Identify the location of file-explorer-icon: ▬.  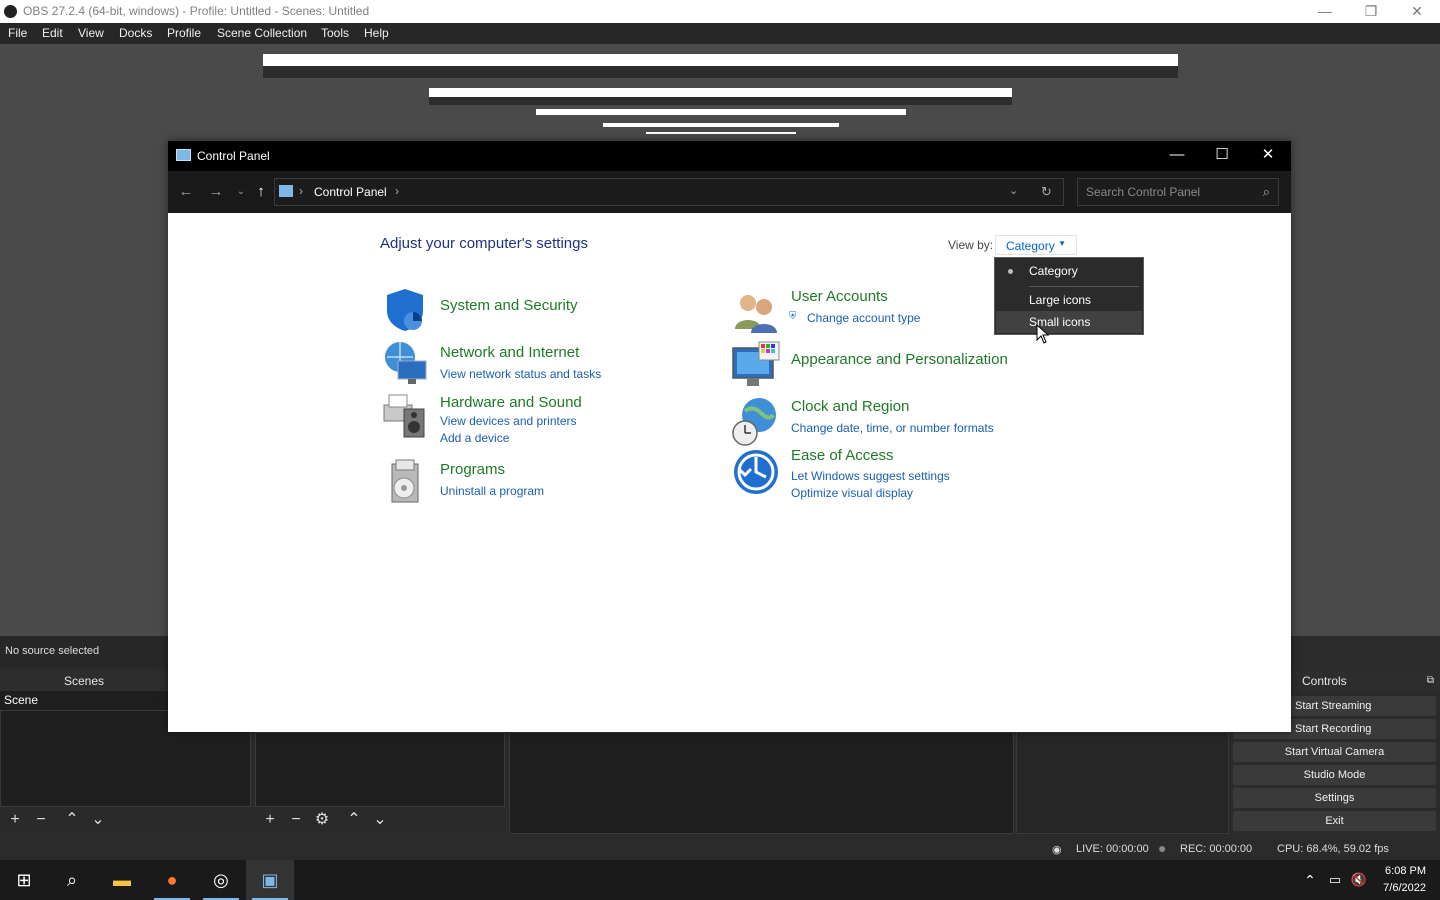
(122, 880).